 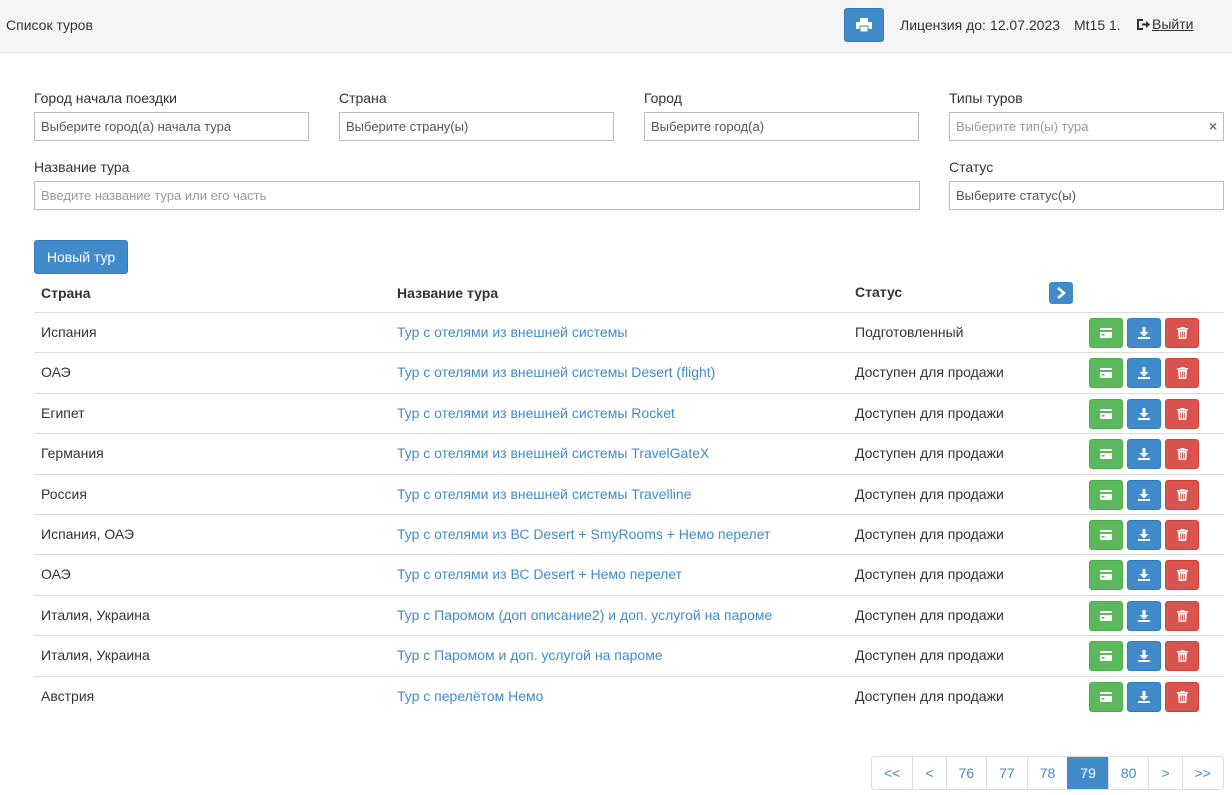 What do you see at coordinates (781, 126) in the screenshot?
I see `city-select` at bounding box center [781, 126].